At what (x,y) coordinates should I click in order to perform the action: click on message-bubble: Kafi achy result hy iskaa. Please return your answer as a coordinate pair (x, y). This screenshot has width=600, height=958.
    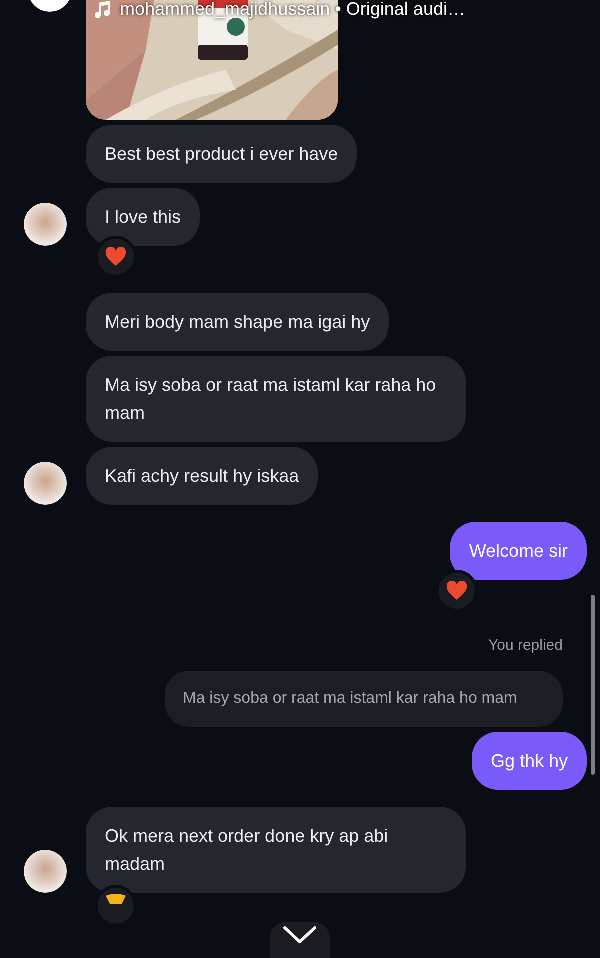
    Looking at the image, I should click on (202, 476).